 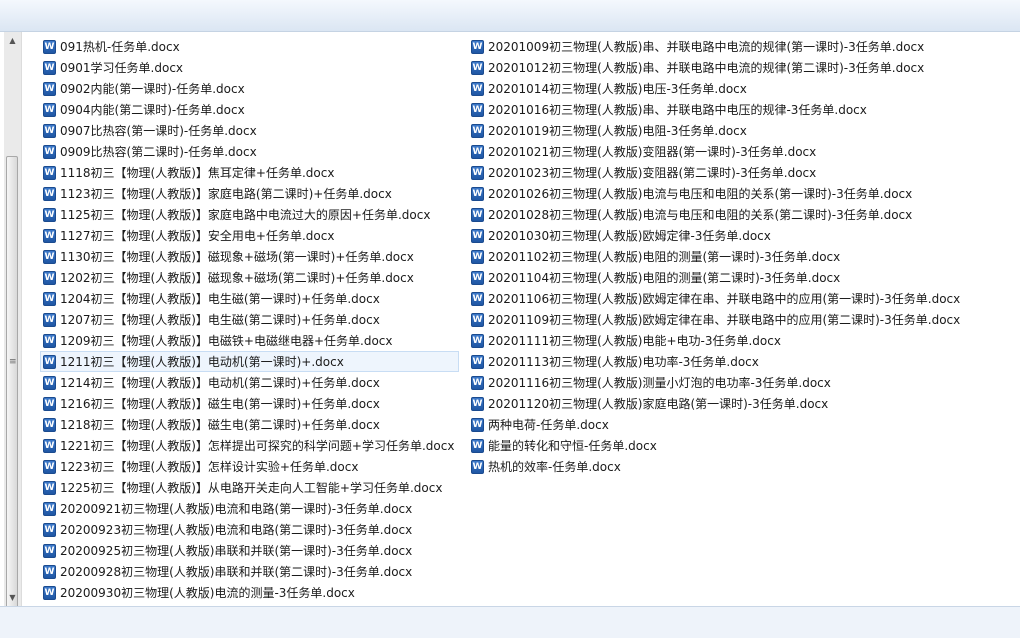 What do you see at coordinates (249, 88) in the screenshot?
I see `file-item: W 0902内能(第一课时)-任务单.docx` at bounding box center [249, 88].